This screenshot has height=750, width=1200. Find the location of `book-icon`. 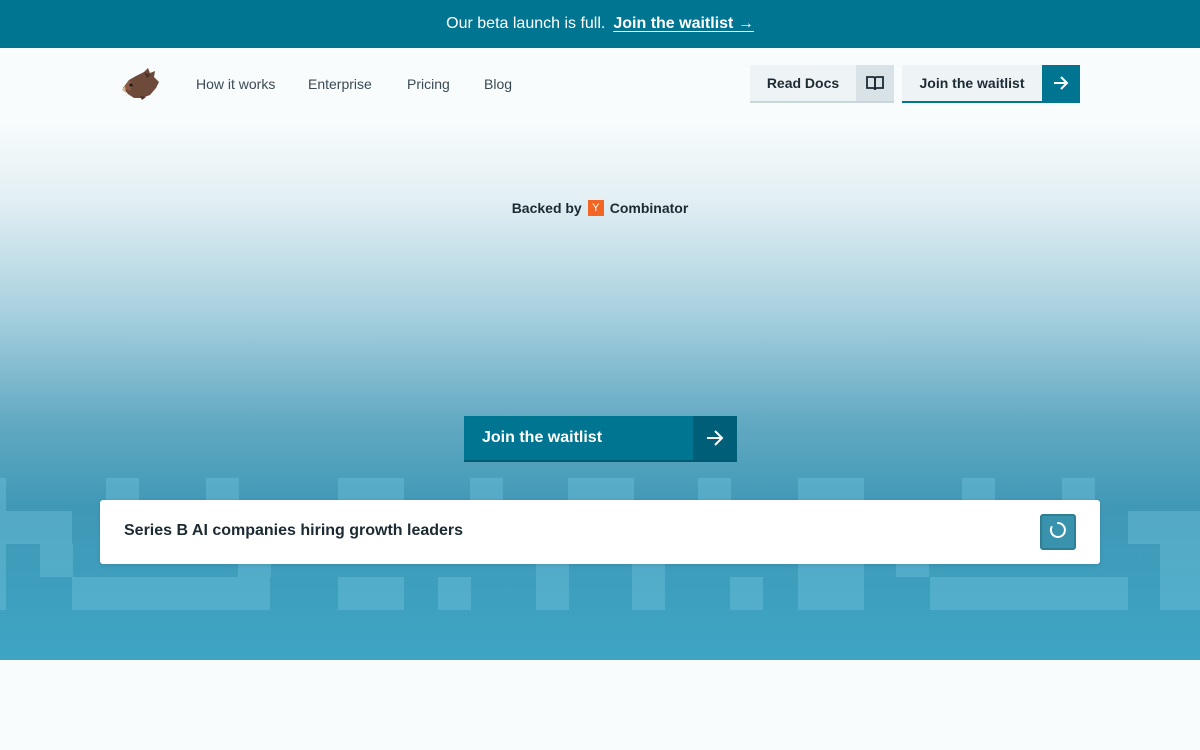

book-icon is located at coordinates (875, 83).